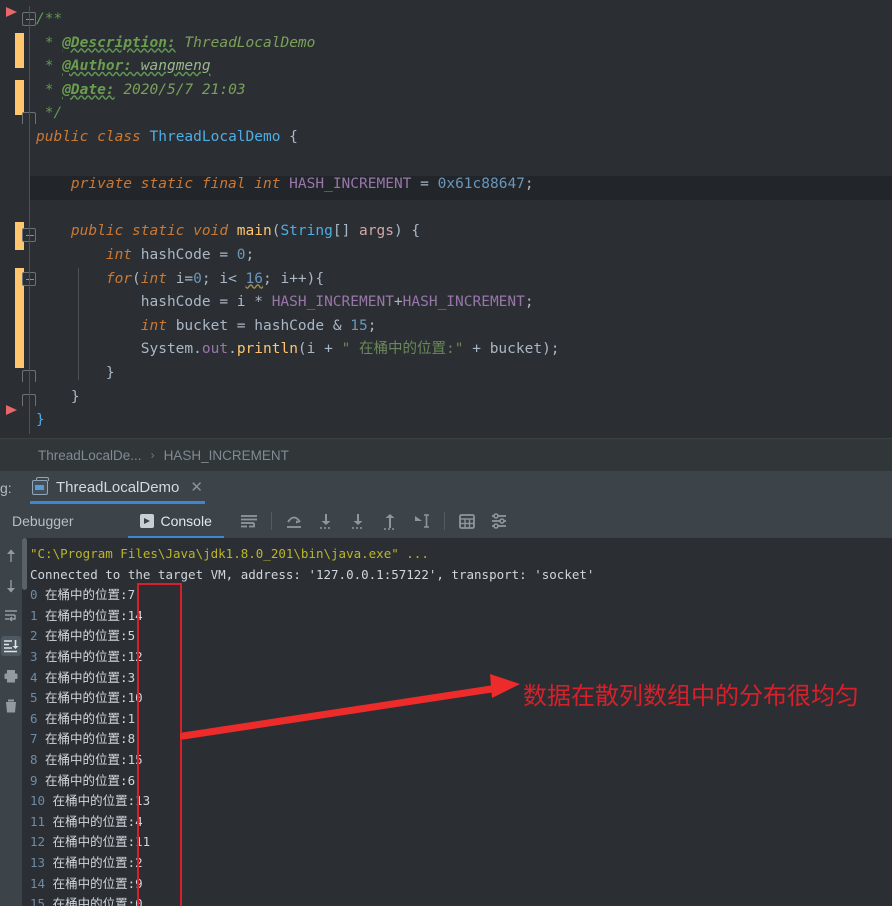  What do you see at coordinates (18, 219) in the screenshot?
I see `editor-gutter` at bounding box center [18, 219].